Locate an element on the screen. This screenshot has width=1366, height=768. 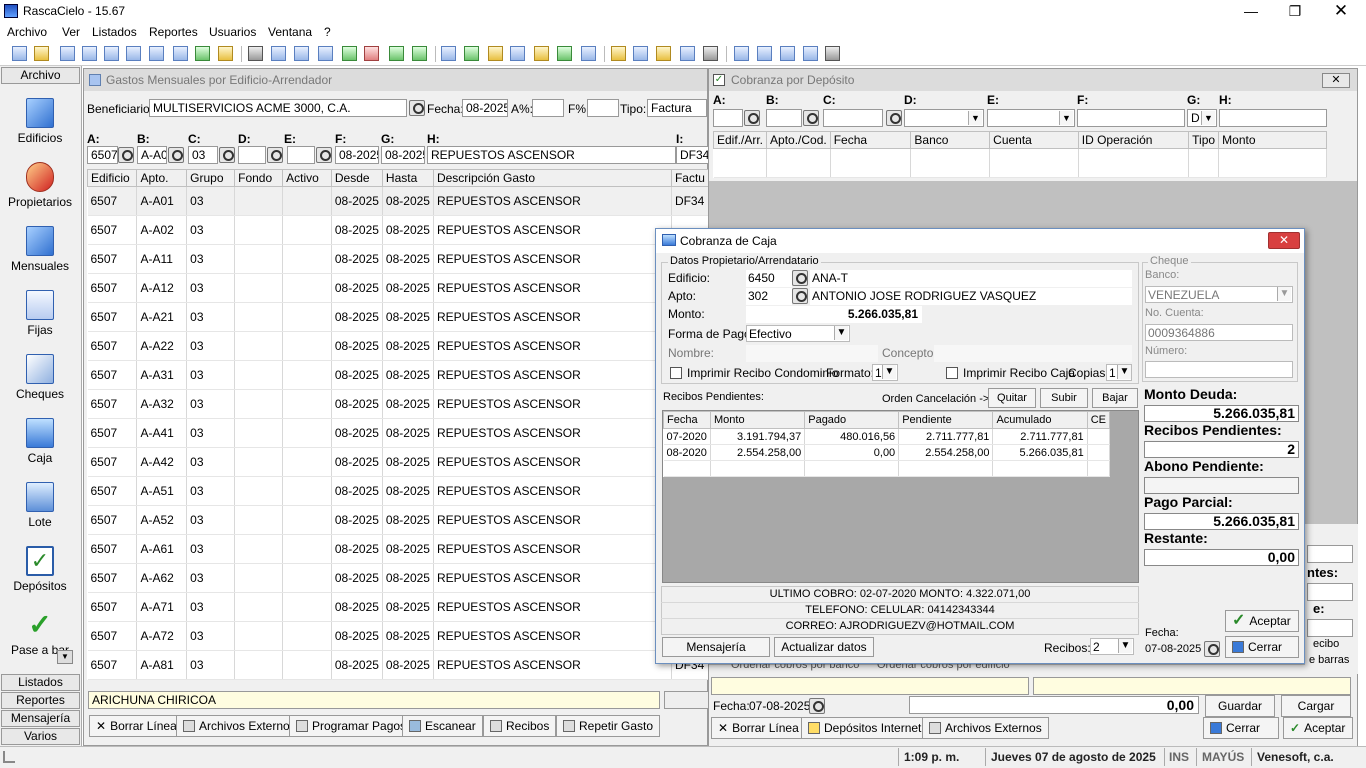
filter-b-input: A-A0 is located at coordinates (152, 155).